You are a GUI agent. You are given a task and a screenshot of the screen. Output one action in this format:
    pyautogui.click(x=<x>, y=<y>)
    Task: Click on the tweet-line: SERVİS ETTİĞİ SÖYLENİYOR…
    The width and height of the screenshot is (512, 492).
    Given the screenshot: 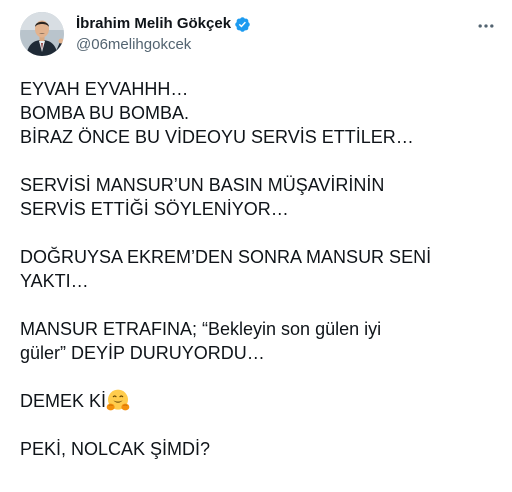 What is the action you would take?
    pyautogui.click(x=154, y=209)
    